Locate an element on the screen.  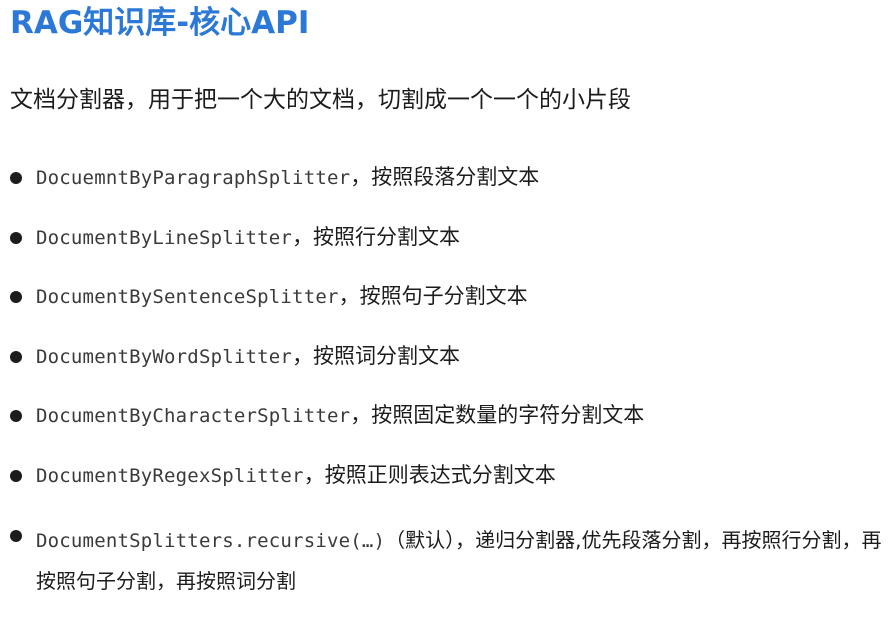
item-description: ，按照行分割文本 is located at coordinates (376, 237).